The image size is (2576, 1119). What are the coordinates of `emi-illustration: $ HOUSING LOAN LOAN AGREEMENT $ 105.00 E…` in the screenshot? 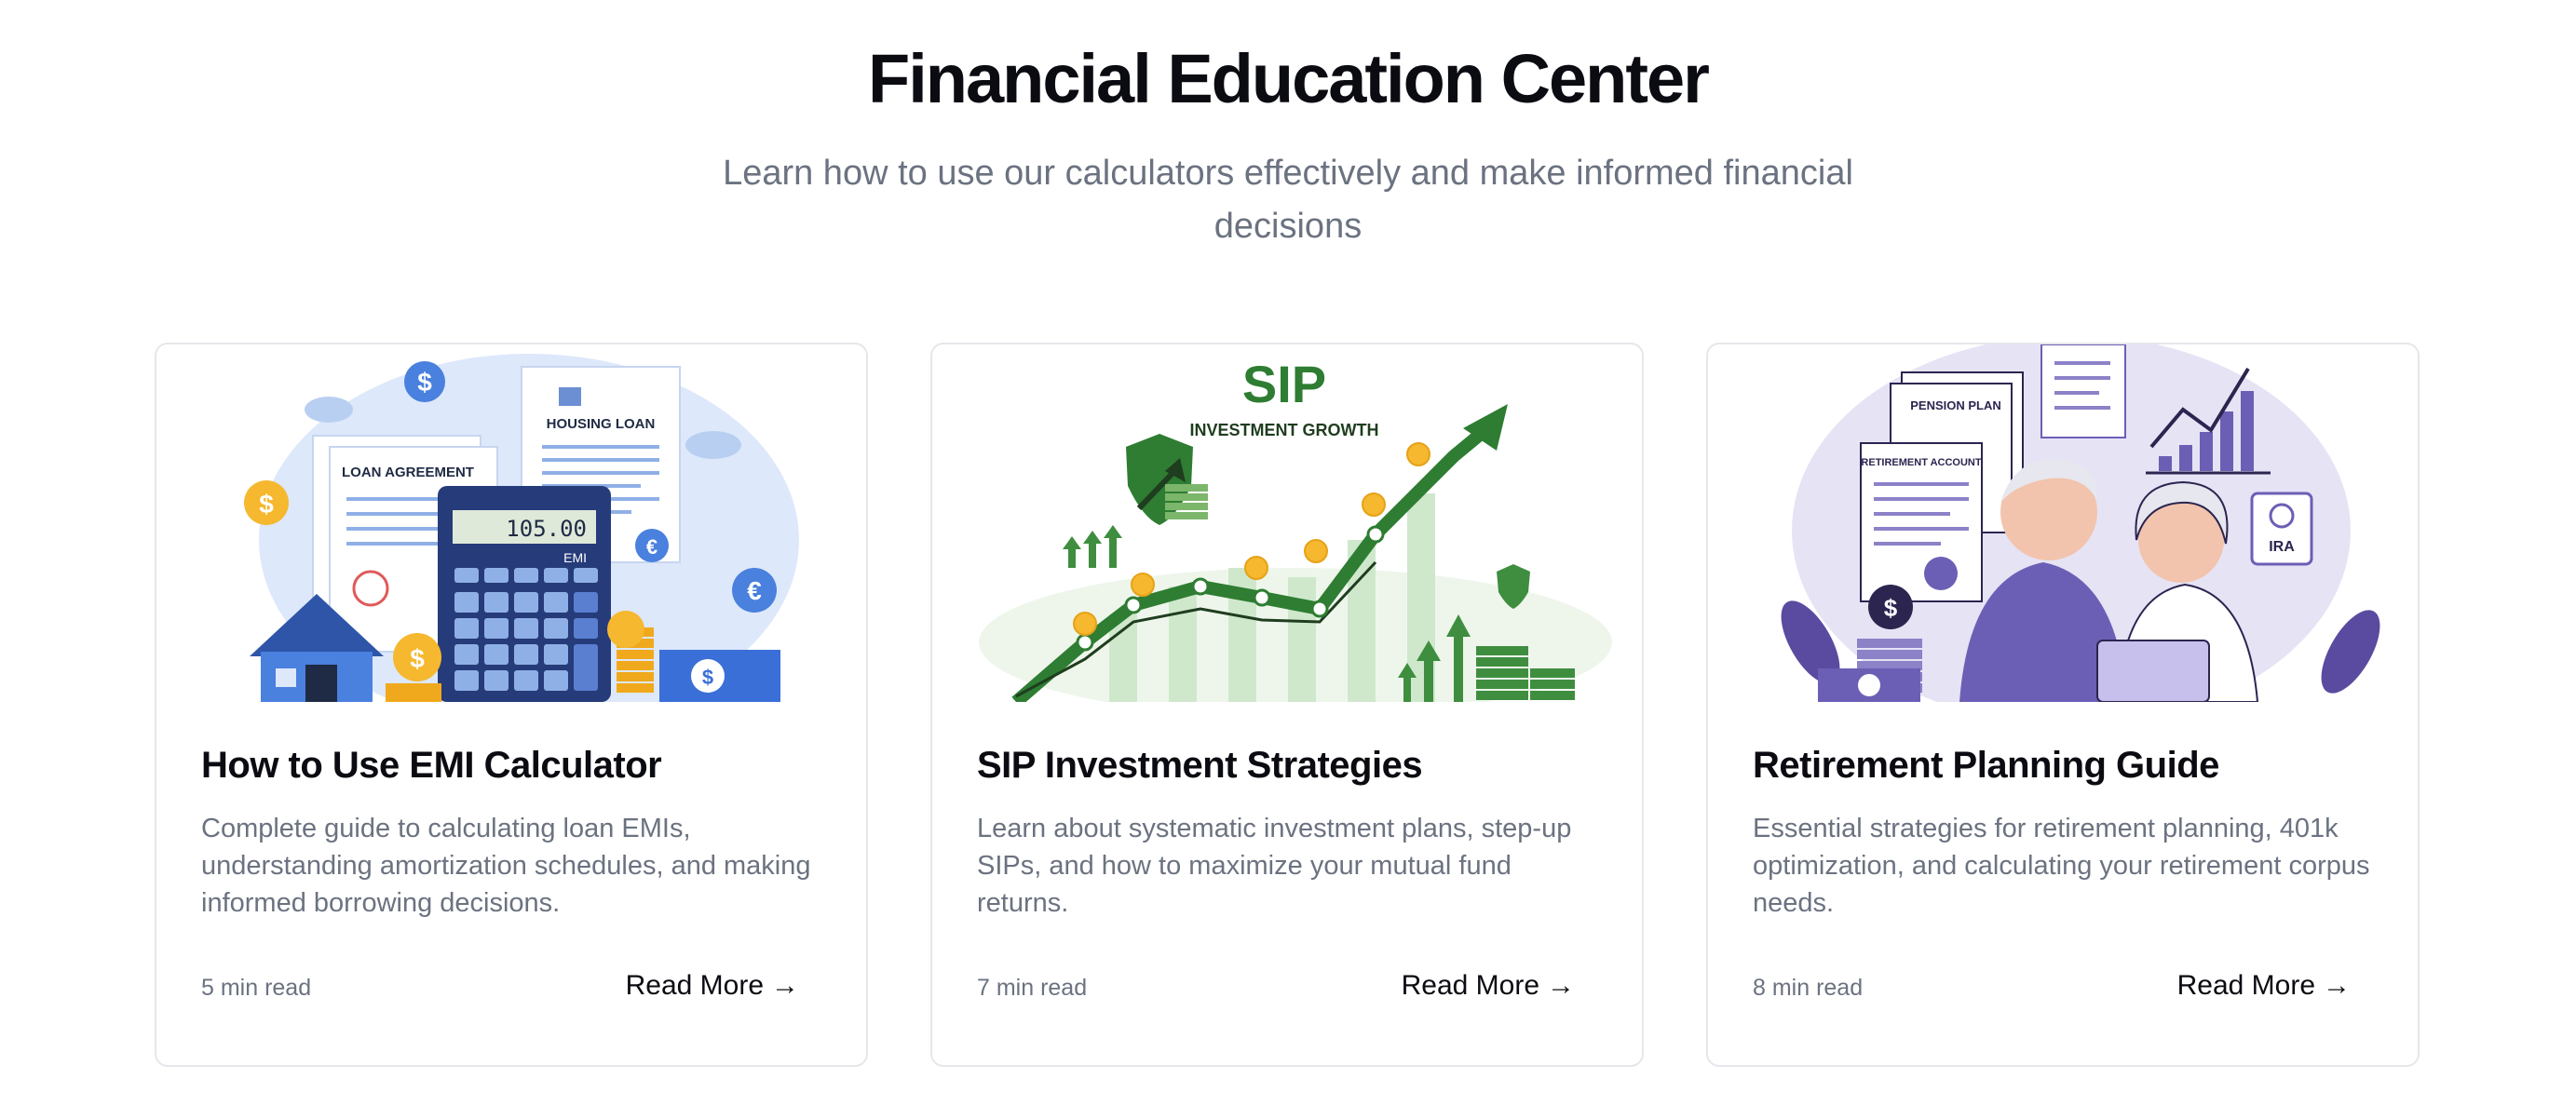 It's located at (511, 523).